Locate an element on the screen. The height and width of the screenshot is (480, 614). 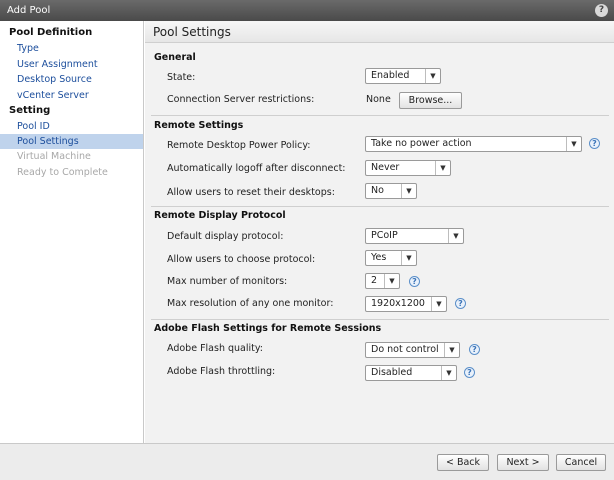
state-select: Enabled ▼ is located at coordinates (403, 76).